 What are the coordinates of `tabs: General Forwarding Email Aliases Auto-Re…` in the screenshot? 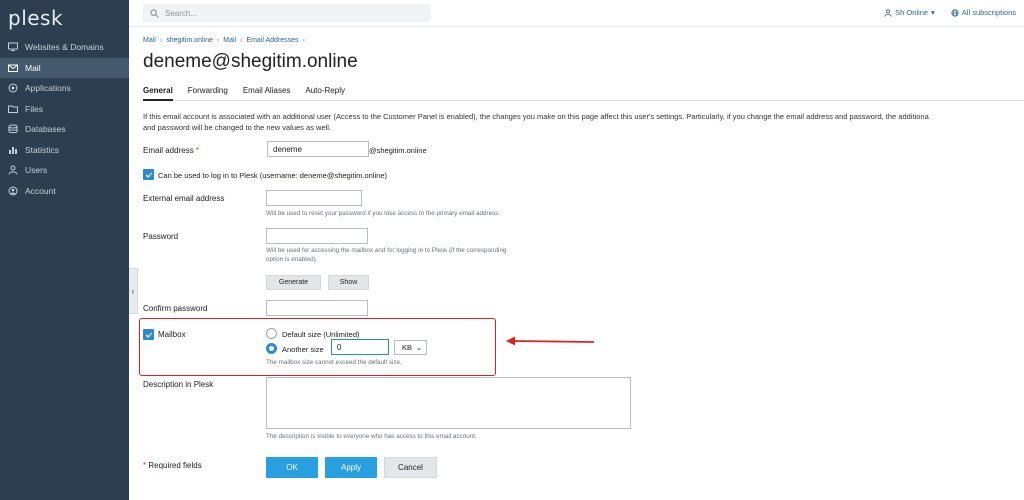 It's located at (583, 93).